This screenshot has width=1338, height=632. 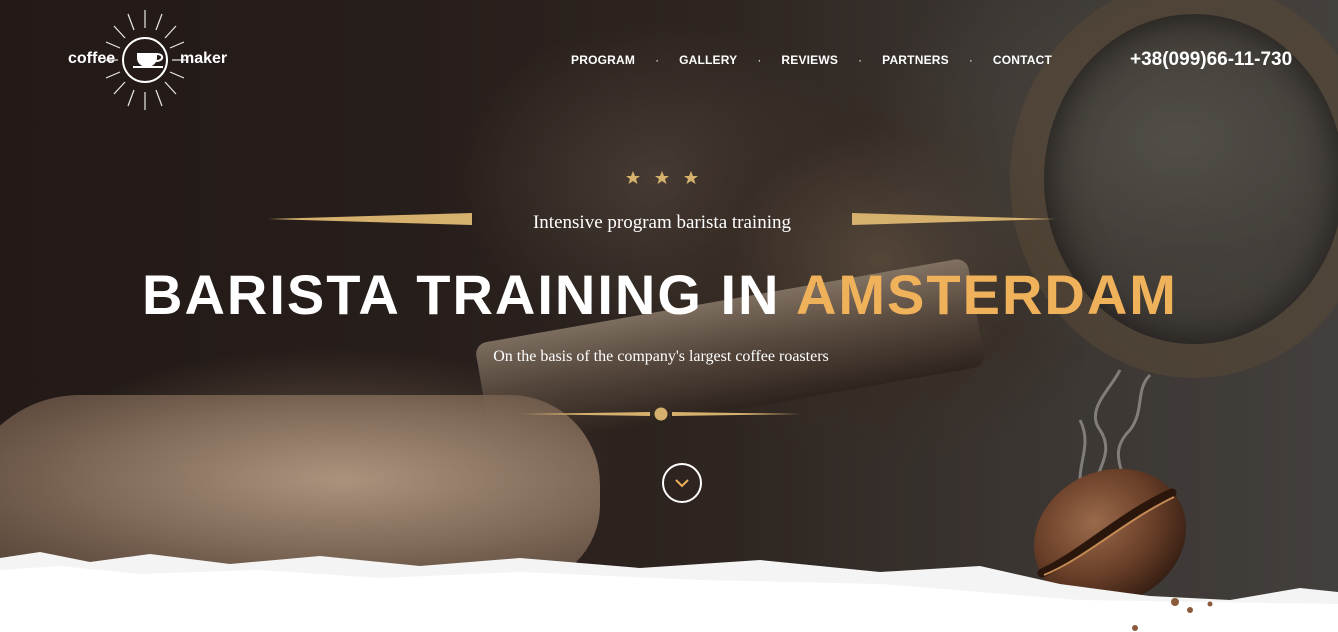 What do you see at coordinates (708, 60) in the screenshot?
I see `nav-item-gallery: GALLERY` at bounding box center [708, 60].